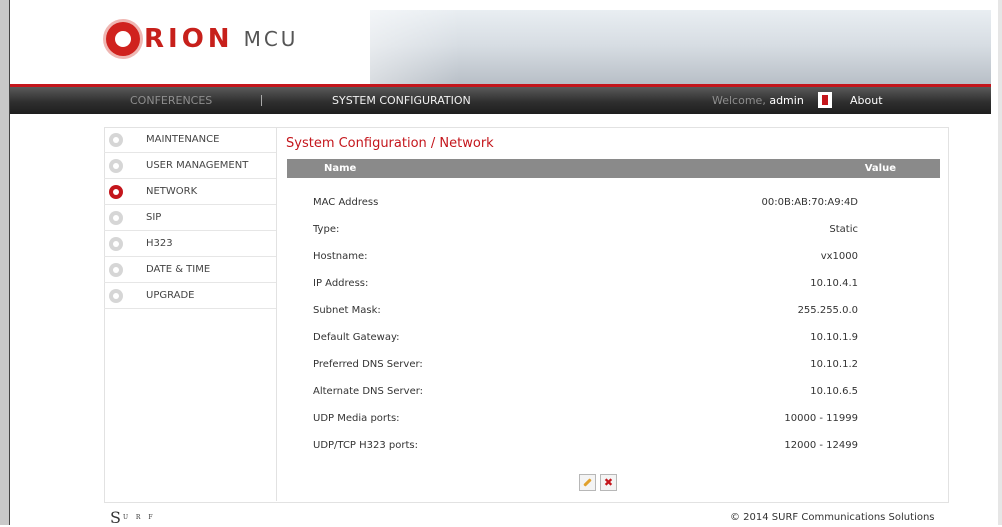 The height and width of the screenshot is (527, 1002). I want to click on welcome-label: Welcome,, so click(739, 100).